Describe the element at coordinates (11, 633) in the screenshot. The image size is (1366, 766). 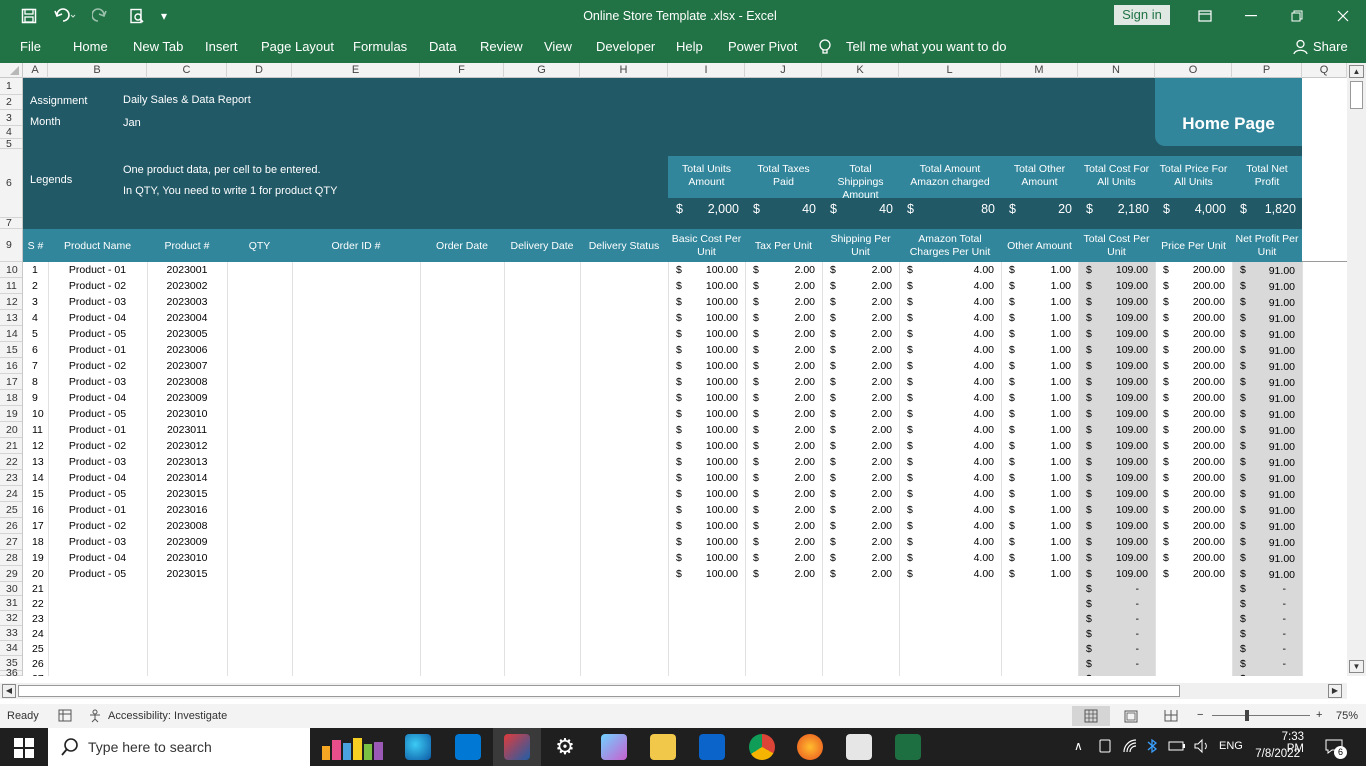
I see `row-header: 33` at that location.